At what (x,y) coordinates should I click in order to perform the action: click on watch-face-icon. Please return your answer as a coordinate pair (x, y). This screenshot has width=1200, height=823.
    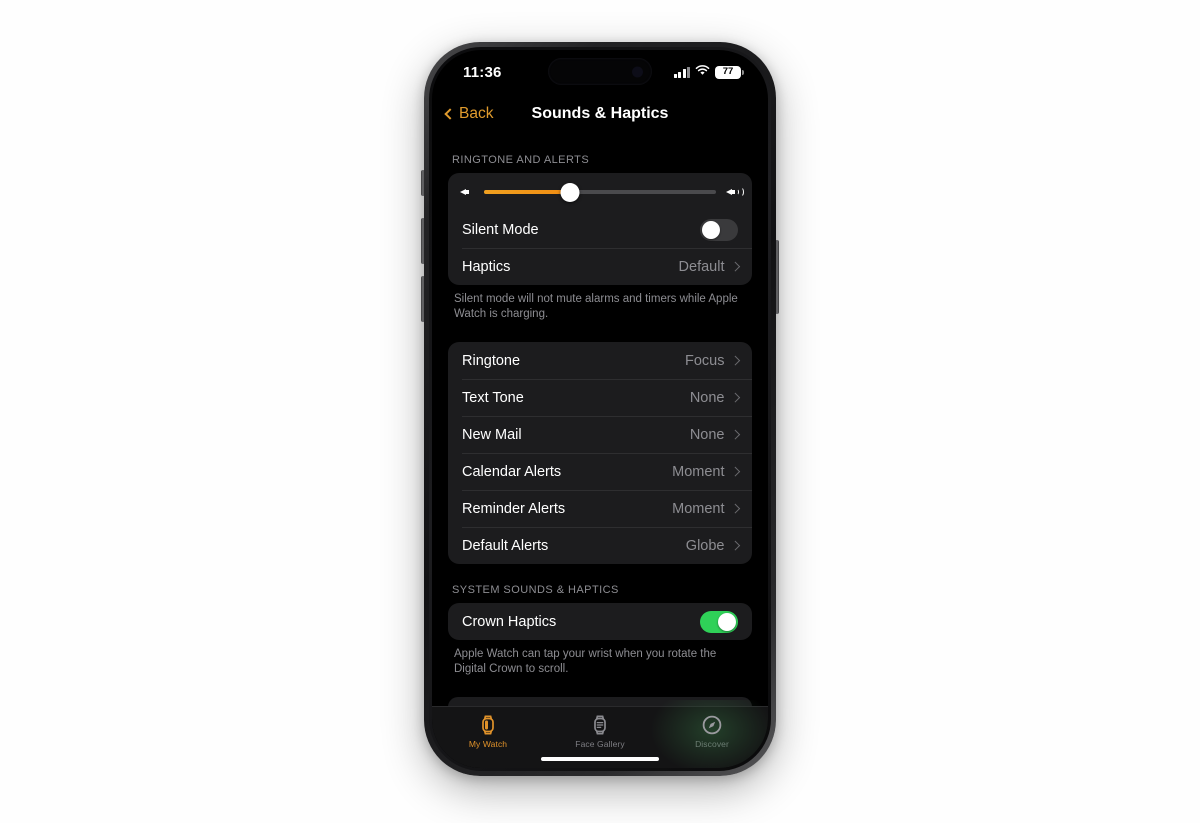
    Looking at the image, I should click on (600, 725).